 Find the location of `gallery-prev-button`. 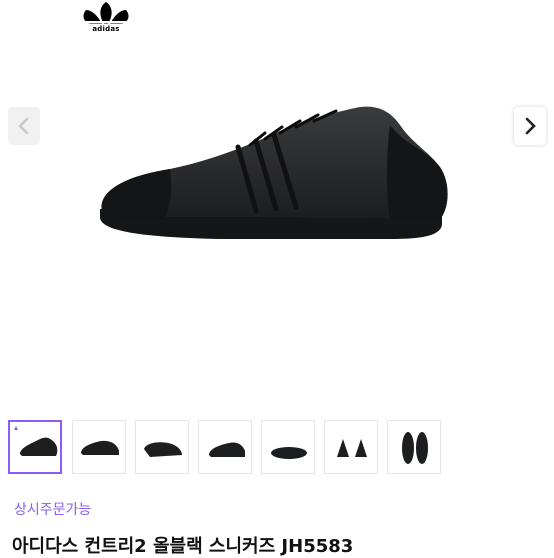

gallery-prev-button is located at coordinates (24, 126).